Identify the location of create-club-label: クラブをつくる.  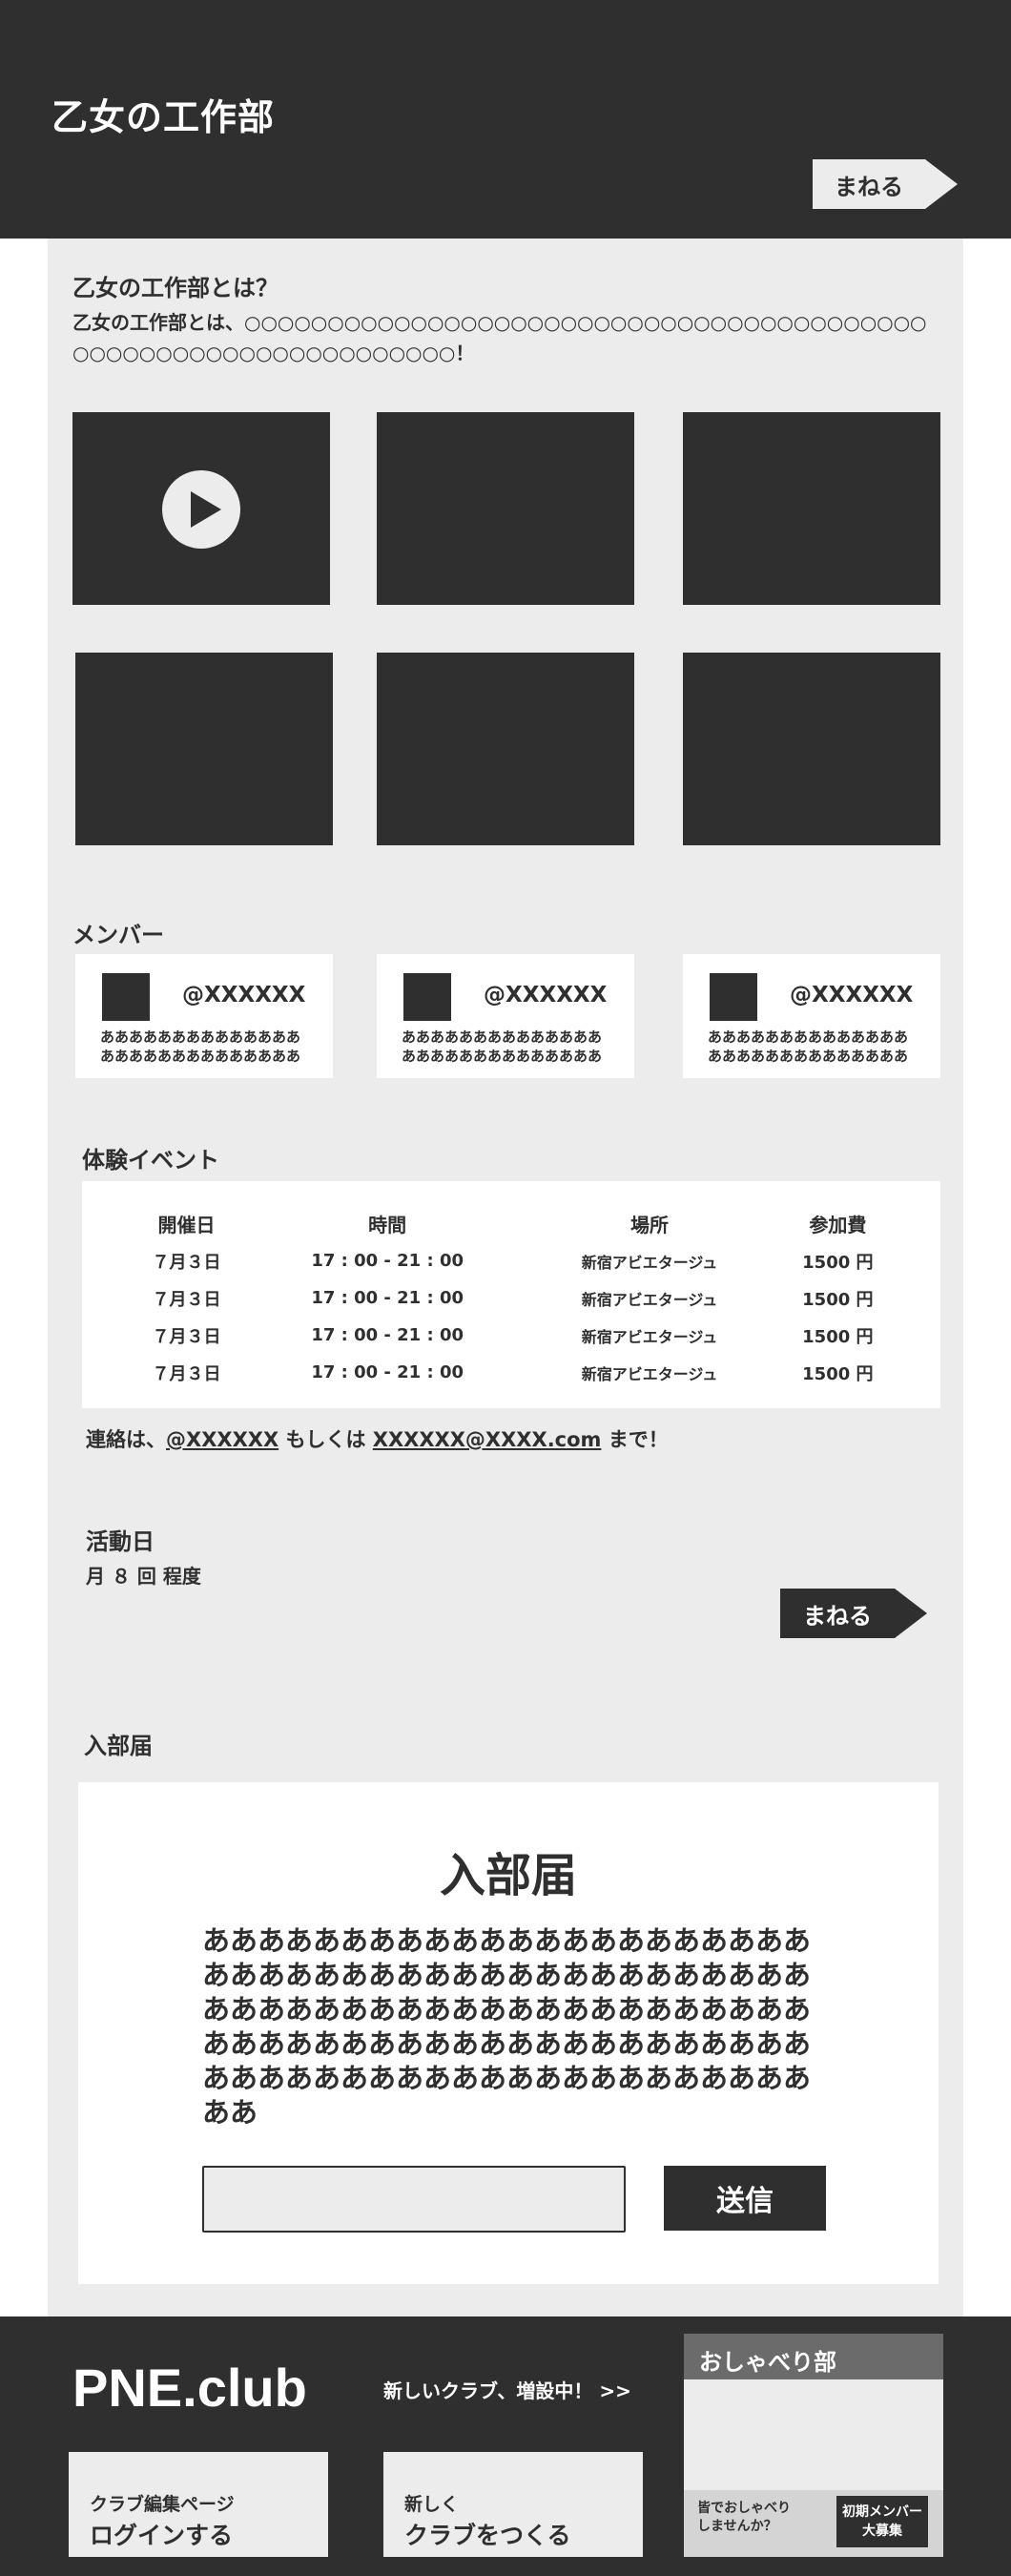
(487, 2535).